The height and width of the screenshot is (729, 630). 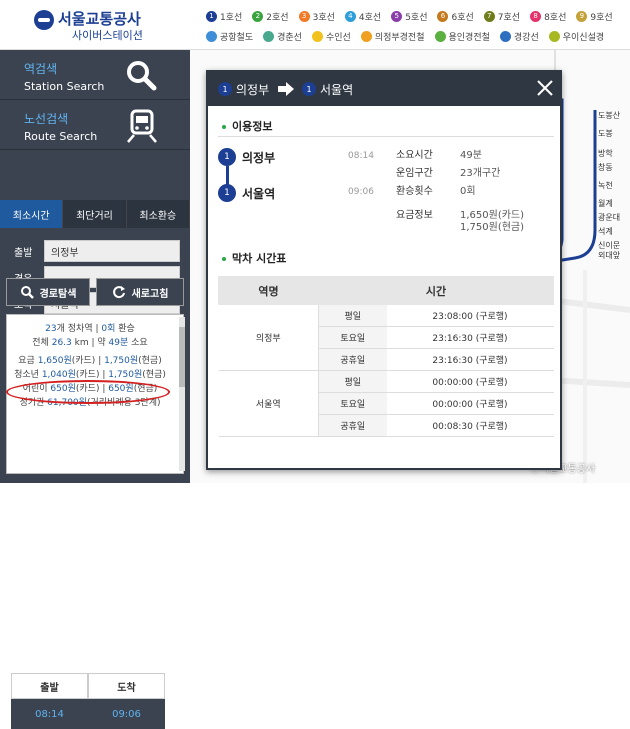 I want to click on line-selector-a-3: 4 4호선, so click(x=363, y=16).